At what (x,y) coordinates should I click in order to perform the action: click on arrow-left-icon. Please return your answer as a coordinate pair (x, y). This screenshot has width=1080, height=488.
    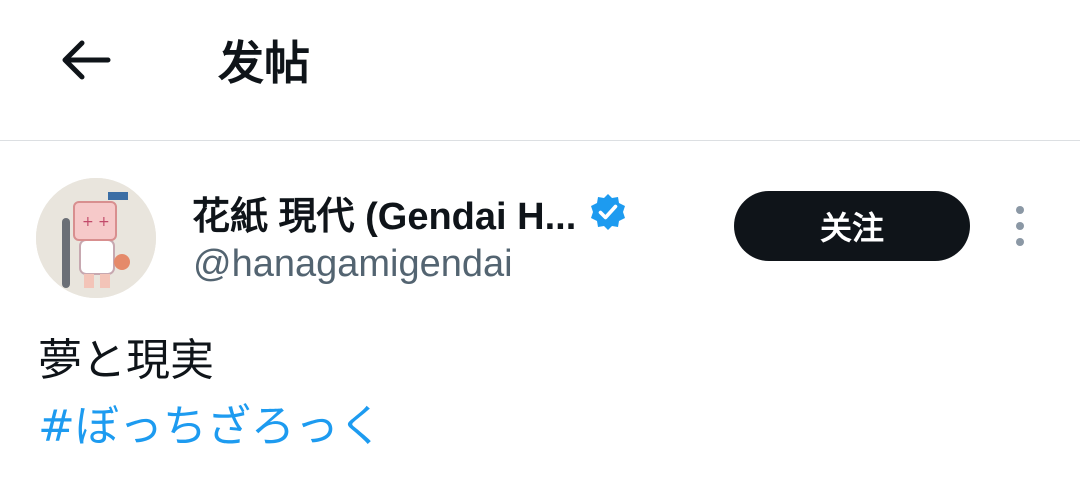
    Looking at the image, I should click on (85, 62).